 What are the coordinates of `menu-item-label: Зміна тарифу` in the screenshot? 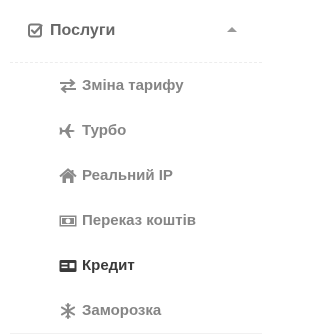 It's located at (133, 85).